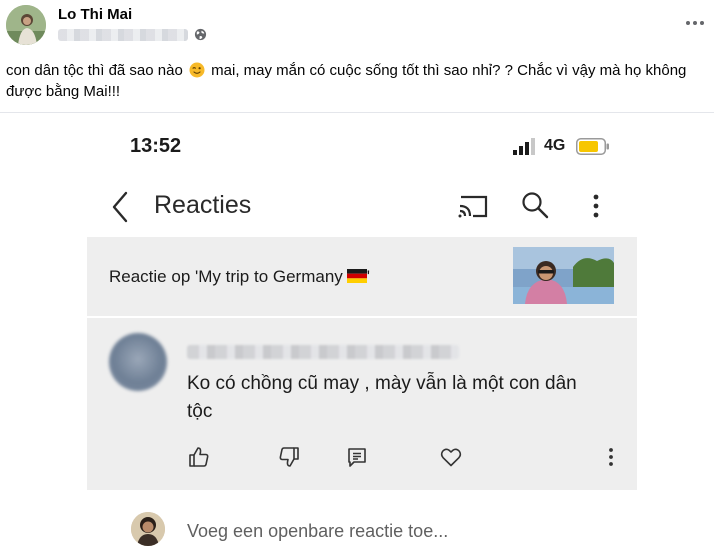 The image size is (714, 560). What do you see at coordinates (200, 34) in the screenshot?
I see `globe-icon` at bounding box center [200, 34].